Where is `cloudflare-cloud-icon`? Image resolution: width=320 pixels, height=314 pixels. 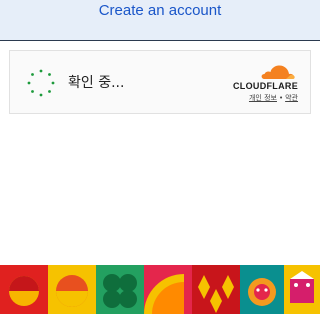 cloudflare-cloud-icon is located at coordinates (278, 72).